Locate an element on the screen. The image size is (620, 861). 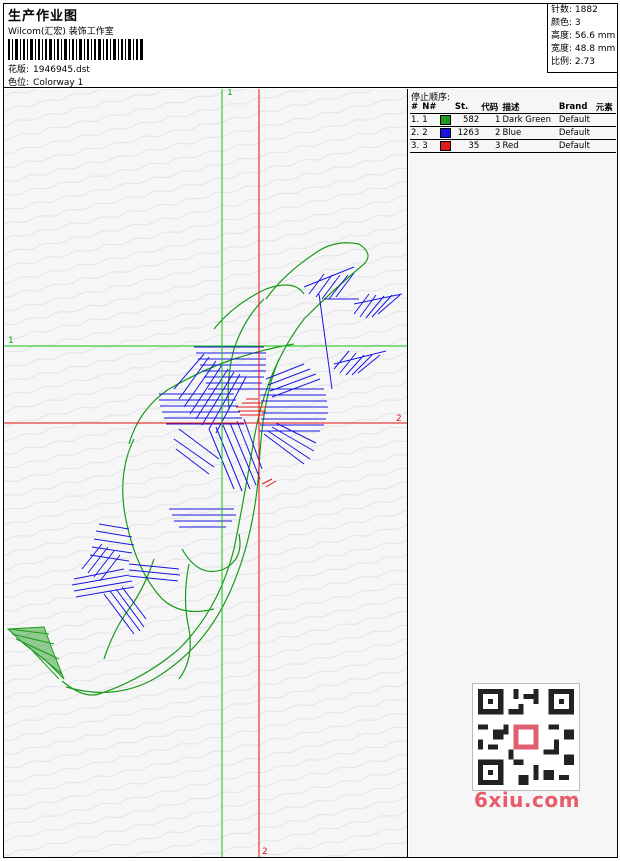
col-n: N# is located at coordinates (430, 107).